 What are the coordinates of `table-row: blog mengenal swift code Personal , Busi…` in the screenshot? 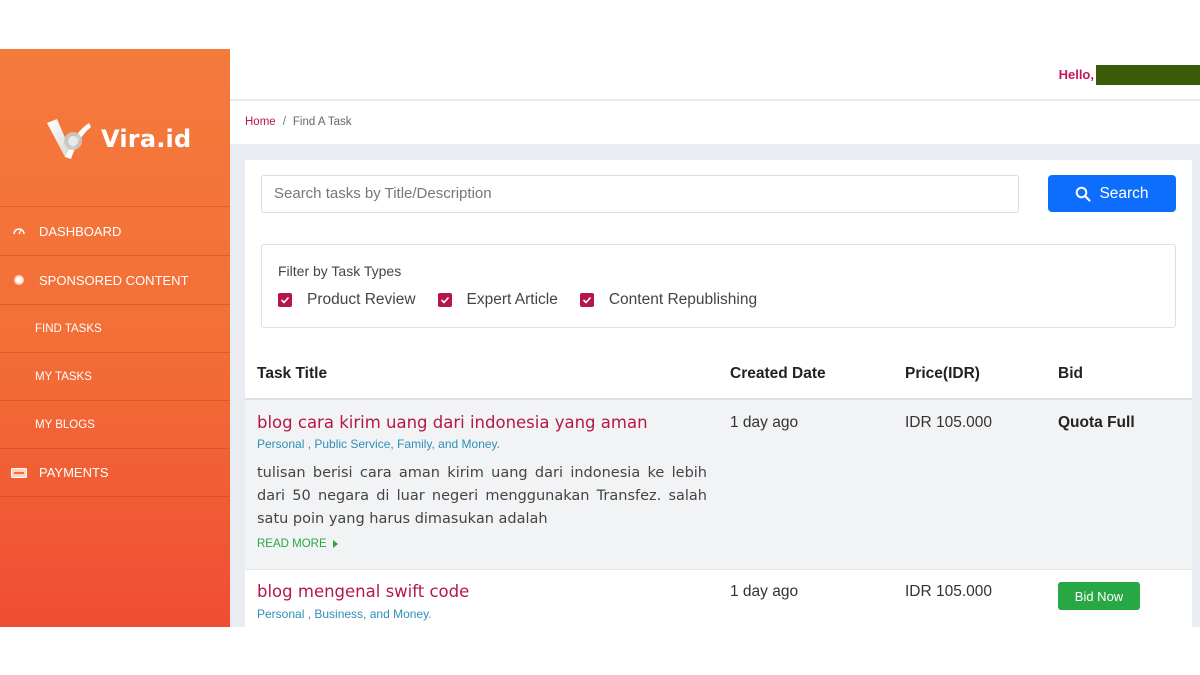 It's located at (718, 598).